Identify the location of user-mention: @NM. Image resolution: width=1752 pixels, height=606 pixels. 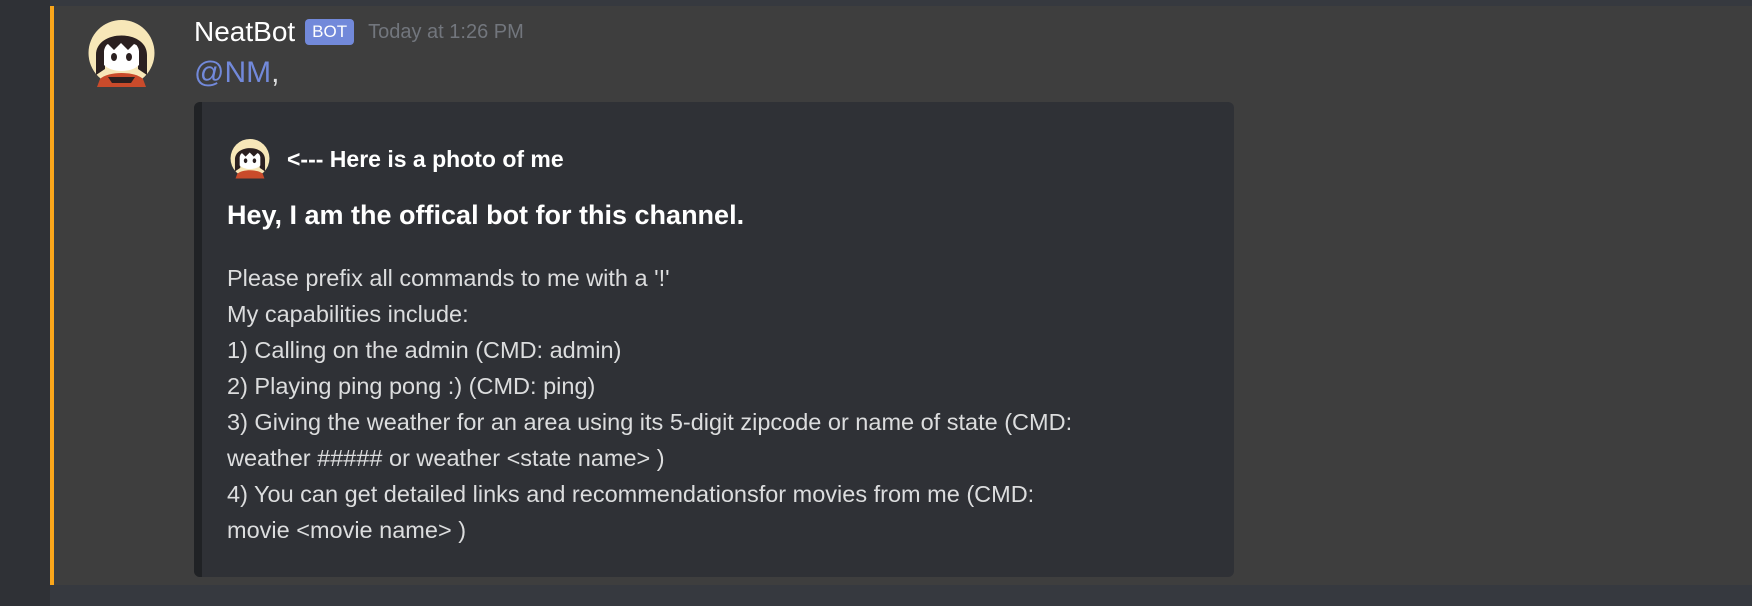
(232, 72).